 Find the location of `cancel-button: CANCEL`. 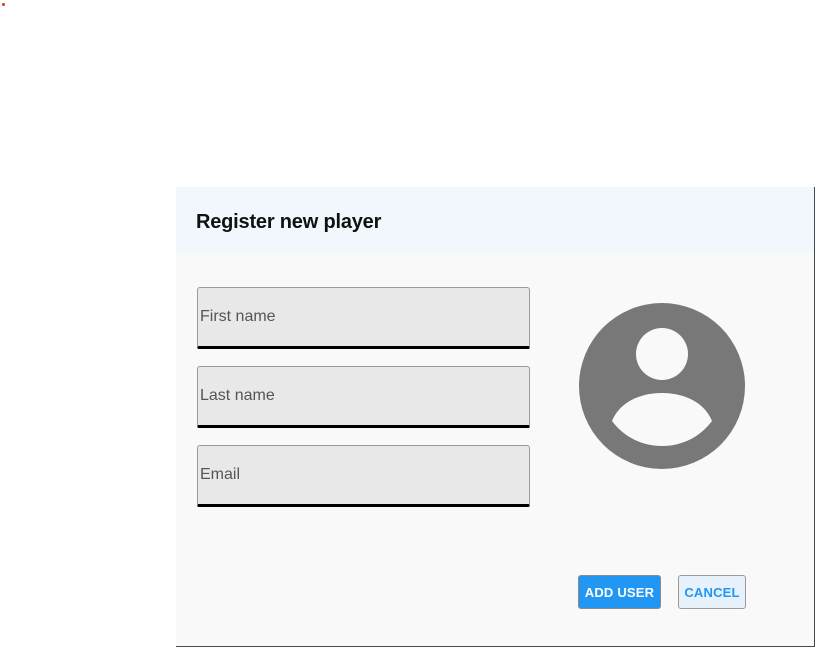

cancel-button: CANCEL is located at coordinates (712, 592).